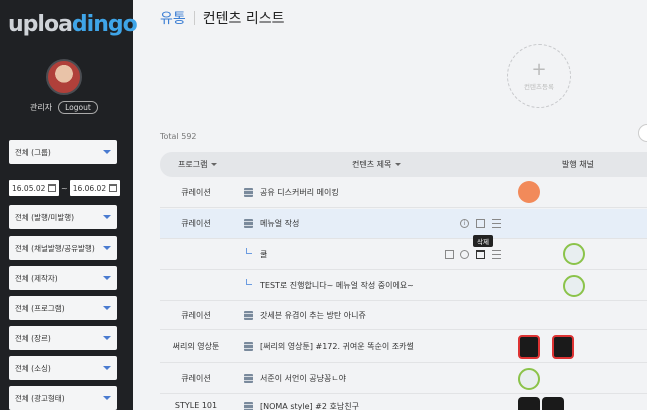  What do you see at coordinates (309, 405) in the screenshot?
I see `row-title: [NOMA style] #2 호남친구` at bounding box center [309, 405].